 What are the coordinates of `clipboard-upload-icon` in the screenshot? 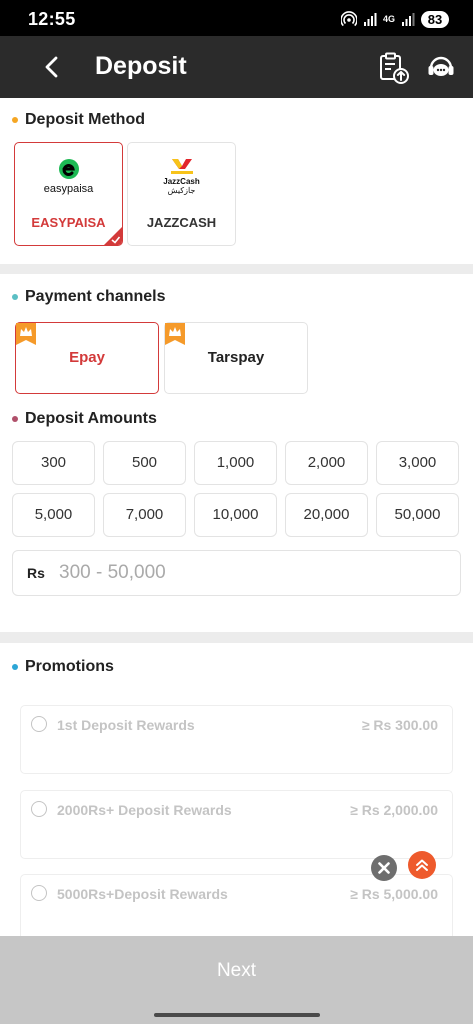 It's located at (393, 68).